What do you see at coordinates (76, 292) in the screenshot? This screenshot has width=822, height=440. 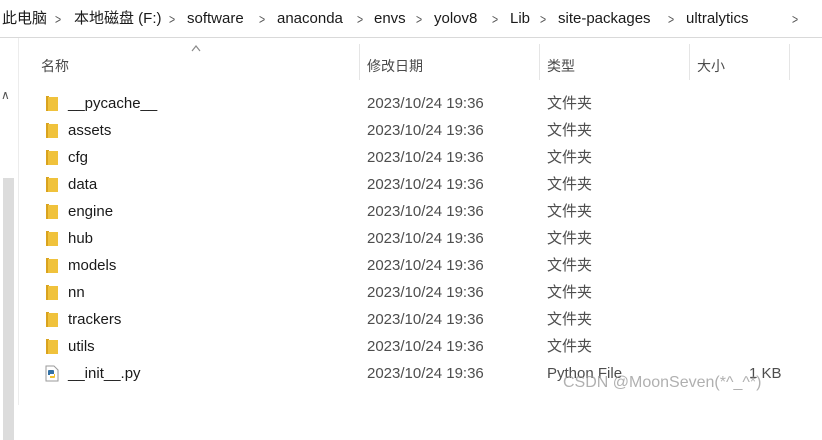 I see `file-name: nn` at bounding box center [76, 292].